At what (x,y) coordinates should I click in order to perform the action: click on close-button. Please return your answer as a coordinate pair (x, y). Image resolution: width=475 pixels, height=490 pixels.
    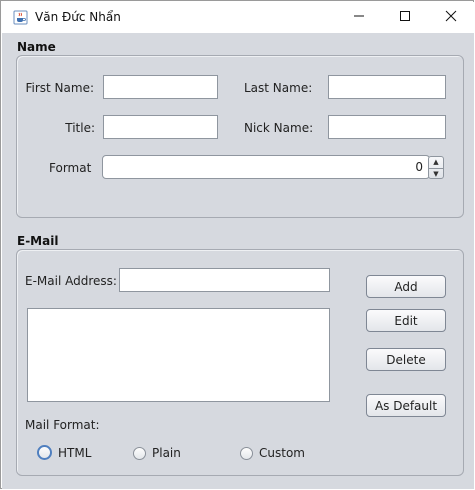
    Looking at the image, I should click on (451, 17).